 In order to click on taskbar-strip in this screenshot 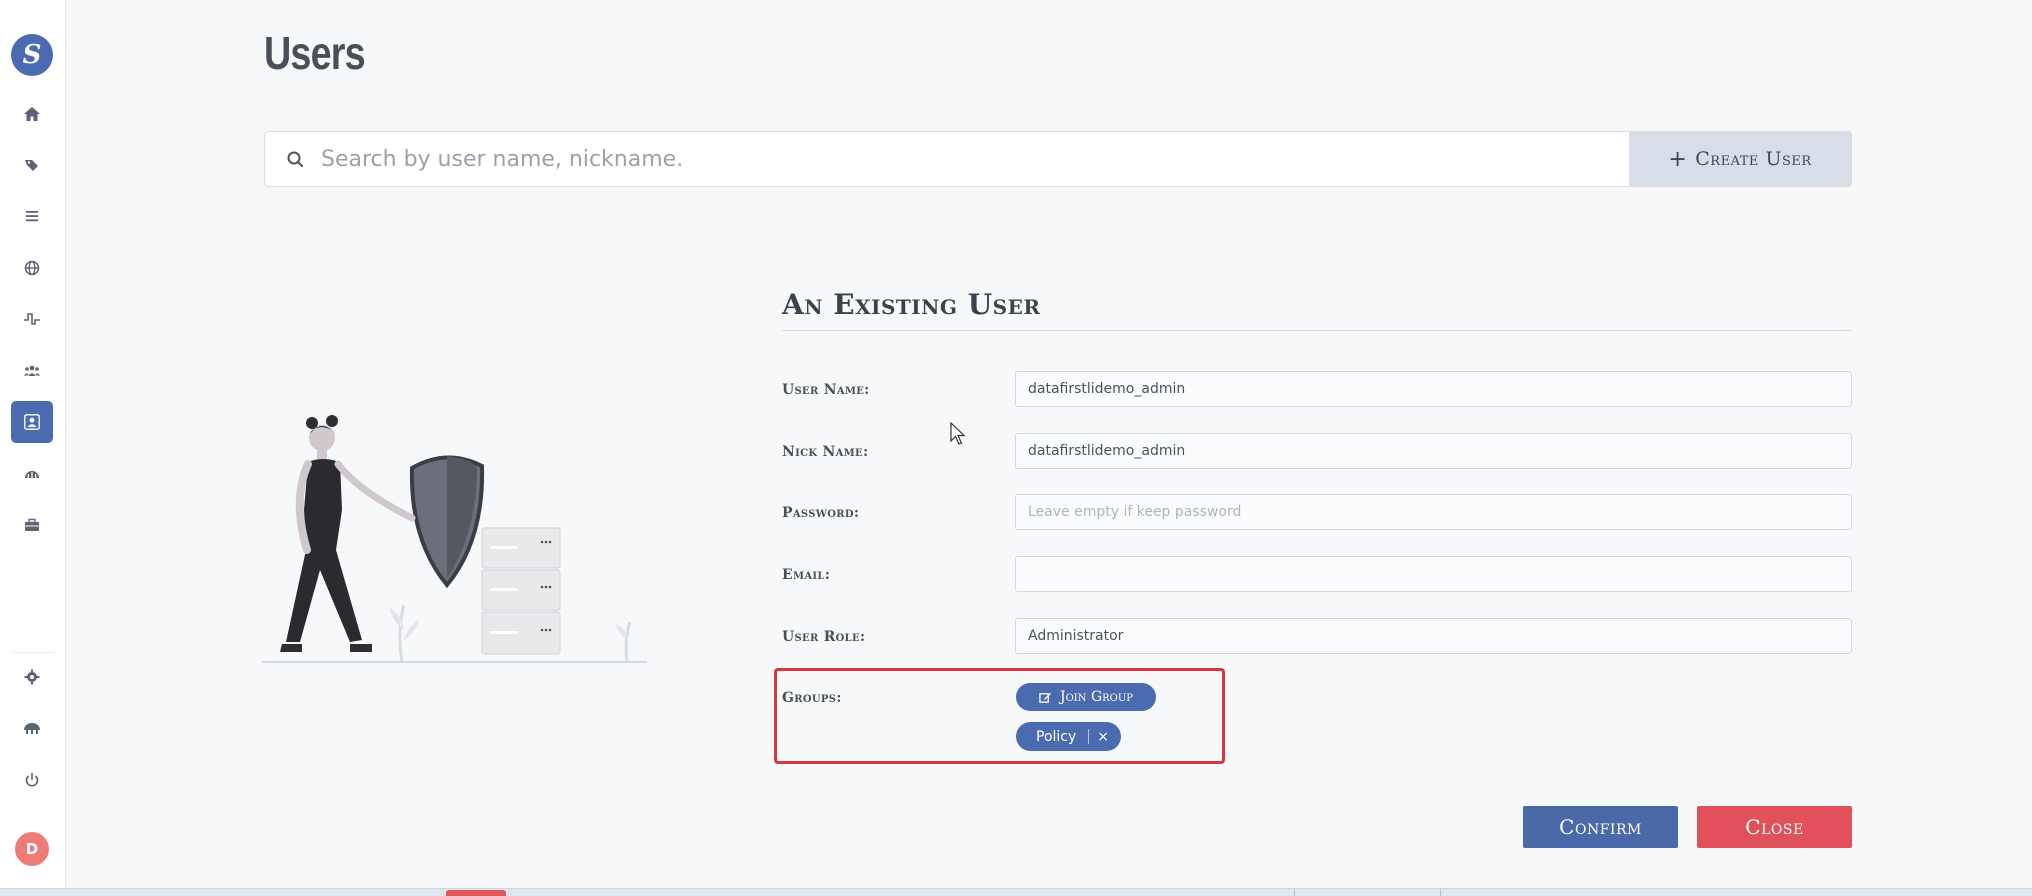, I will do `click(1016, 892)`.